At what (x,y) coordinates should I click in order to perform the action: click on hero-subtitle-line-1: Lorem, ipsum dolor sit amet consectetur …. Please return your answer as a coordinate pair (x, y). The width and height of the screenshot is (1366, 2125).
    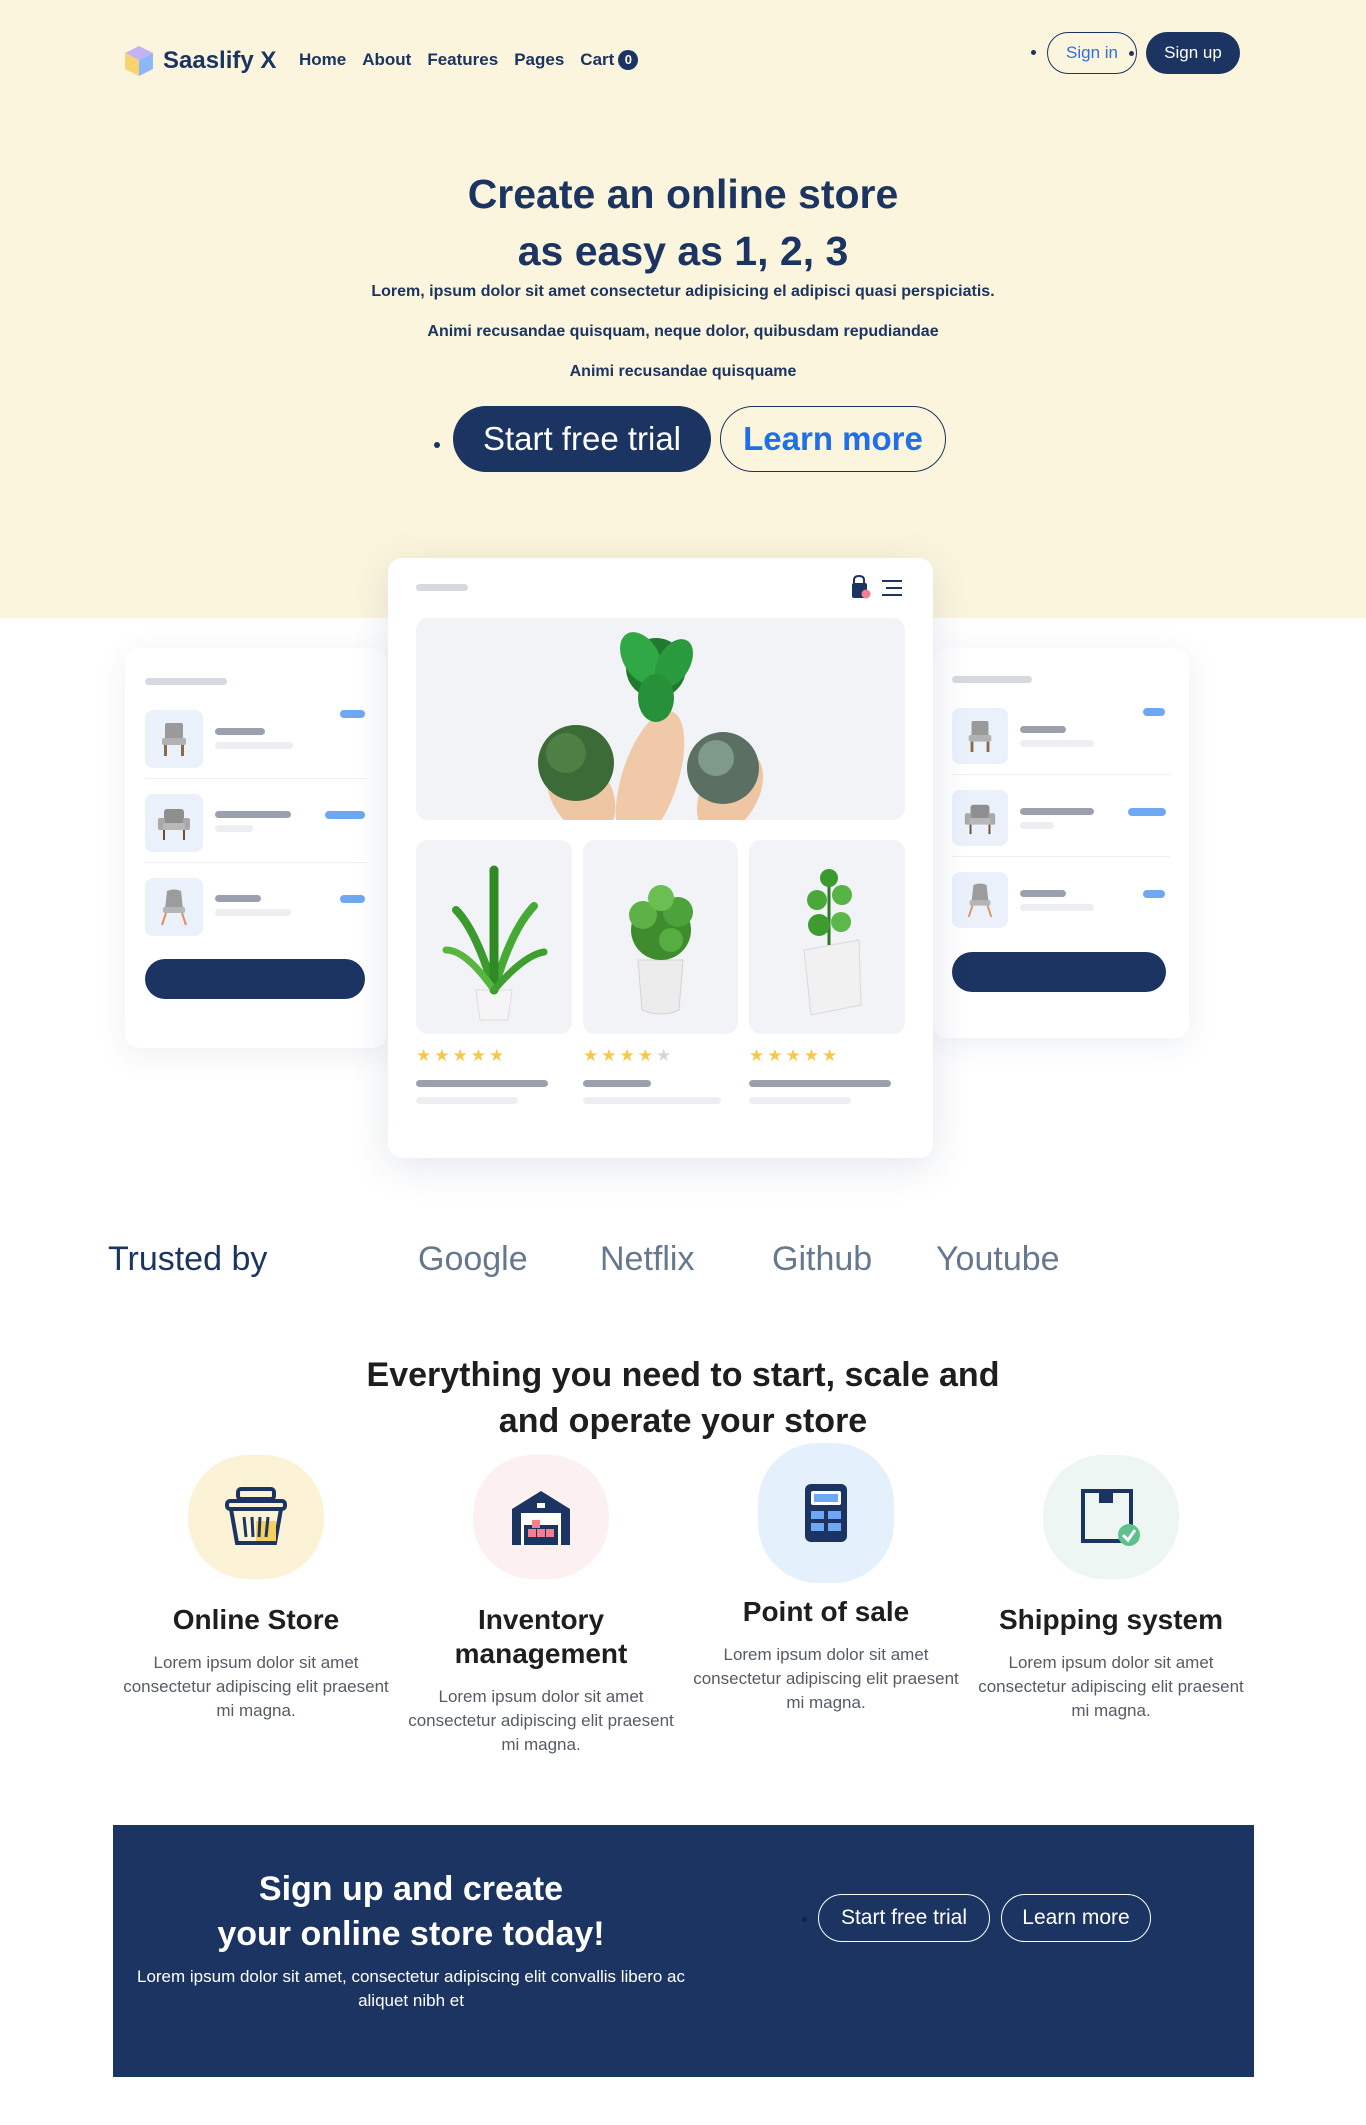
    Looking at the image, I should click on (683, 291).